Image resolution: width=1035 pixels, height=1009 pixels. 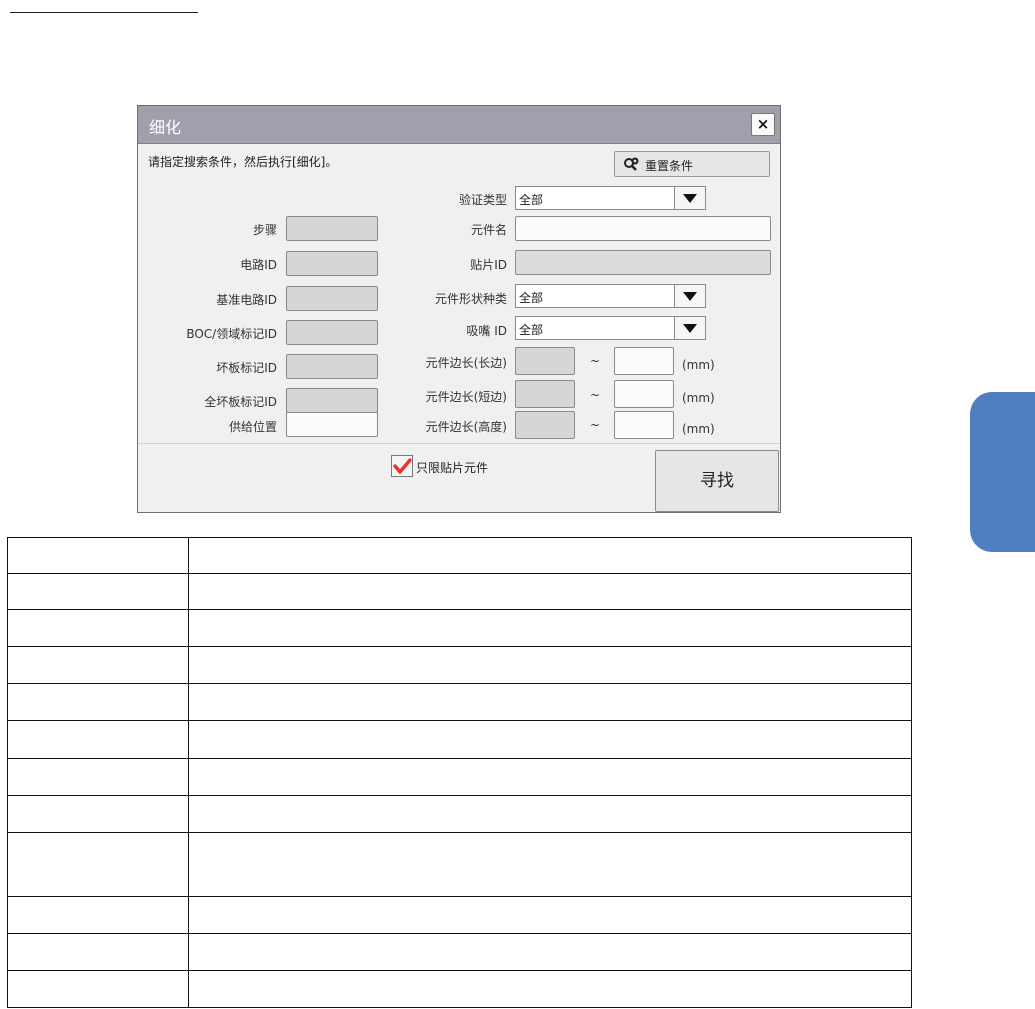 I want to click on top-rule, so click(x=104, y=12).